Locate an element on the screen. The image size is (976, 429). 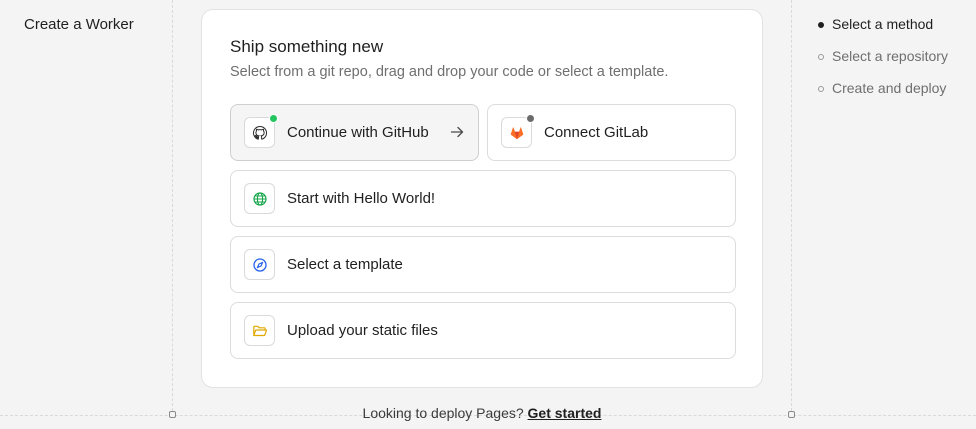
footer-text: Looking to deploy Pages? is located at coordinates (443, 413).